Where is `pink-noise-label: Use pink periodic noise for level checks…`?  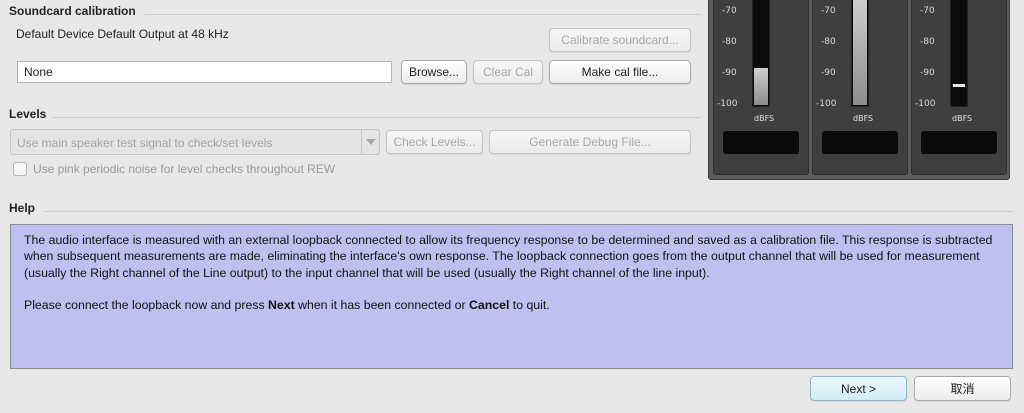 pink-noise-label: Use pink periodic noise for level checks… is located at coordinates (184, 169).